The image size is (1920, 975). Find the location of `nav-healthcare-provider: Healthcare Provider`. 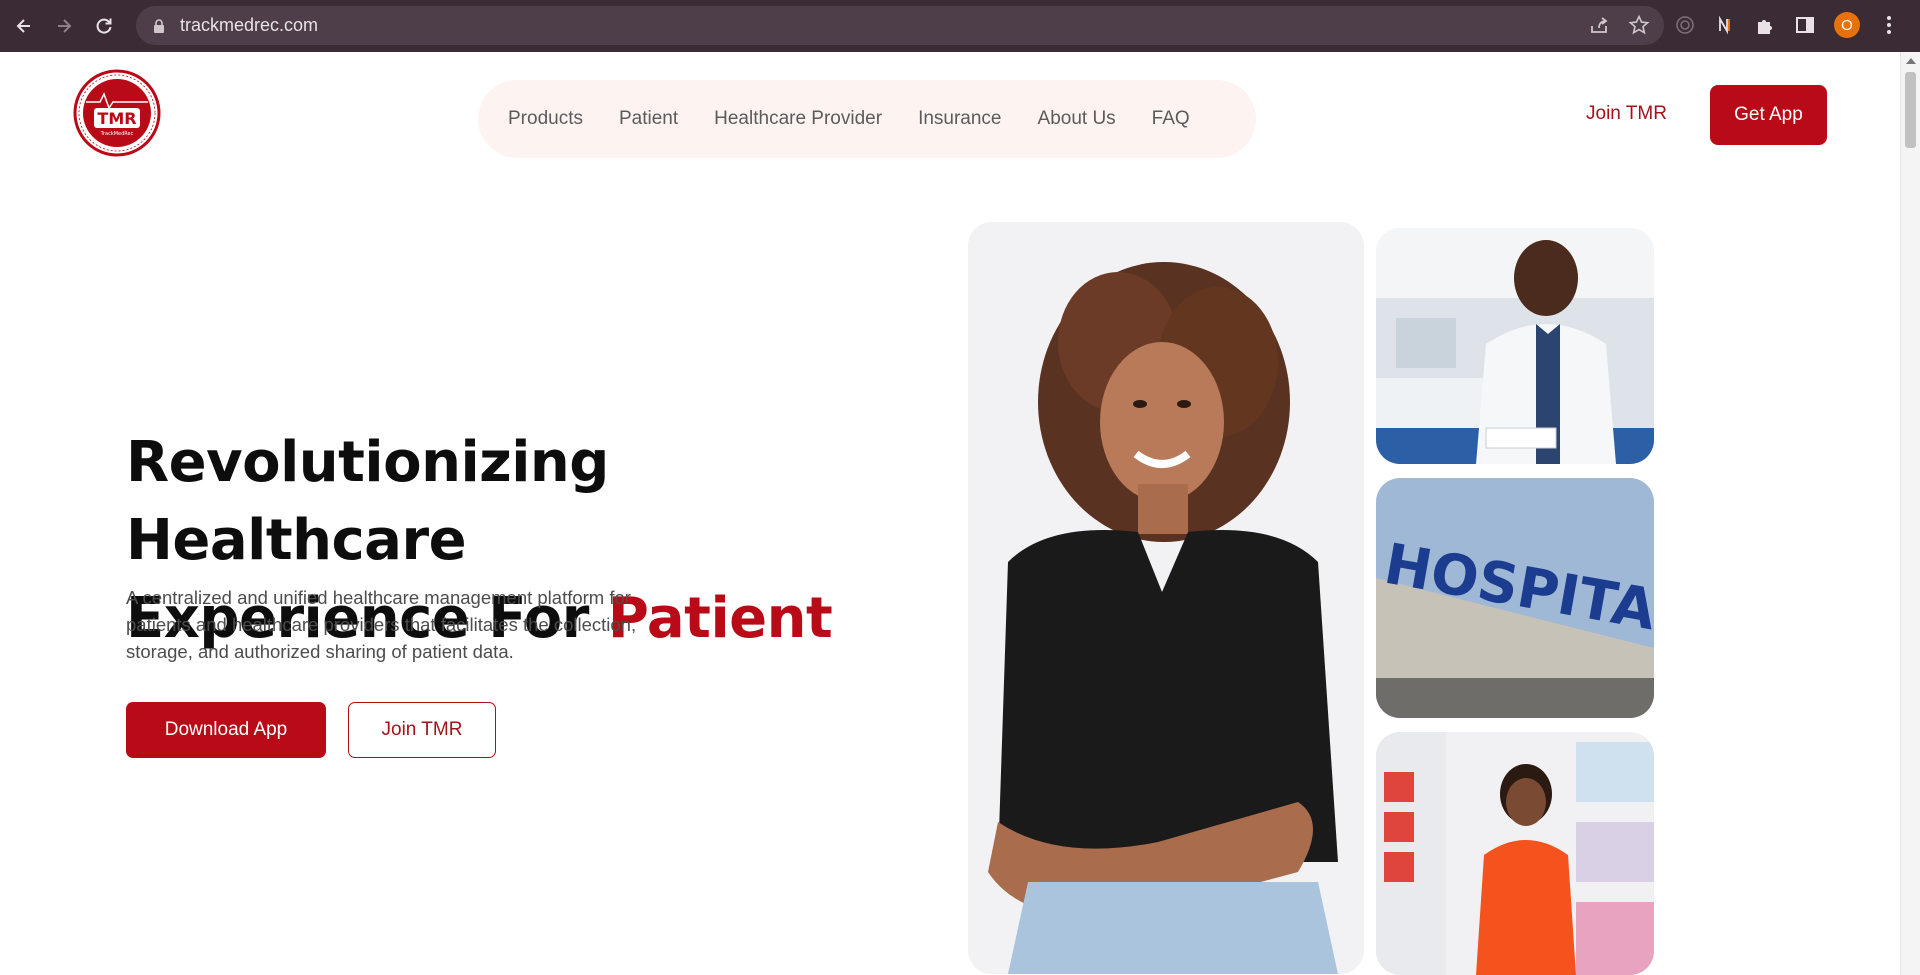

nav-healthcare-provider: Healthcare Provider is located at coordinates (798, 119).